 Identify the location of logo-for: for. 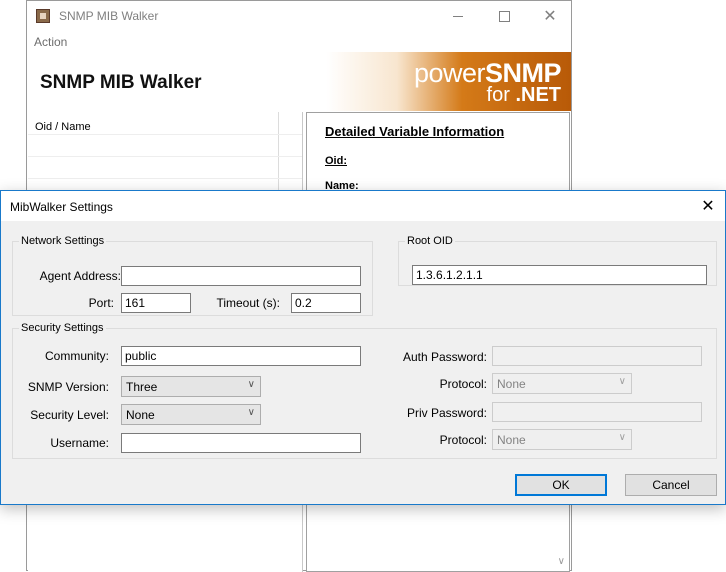
(498, 95).